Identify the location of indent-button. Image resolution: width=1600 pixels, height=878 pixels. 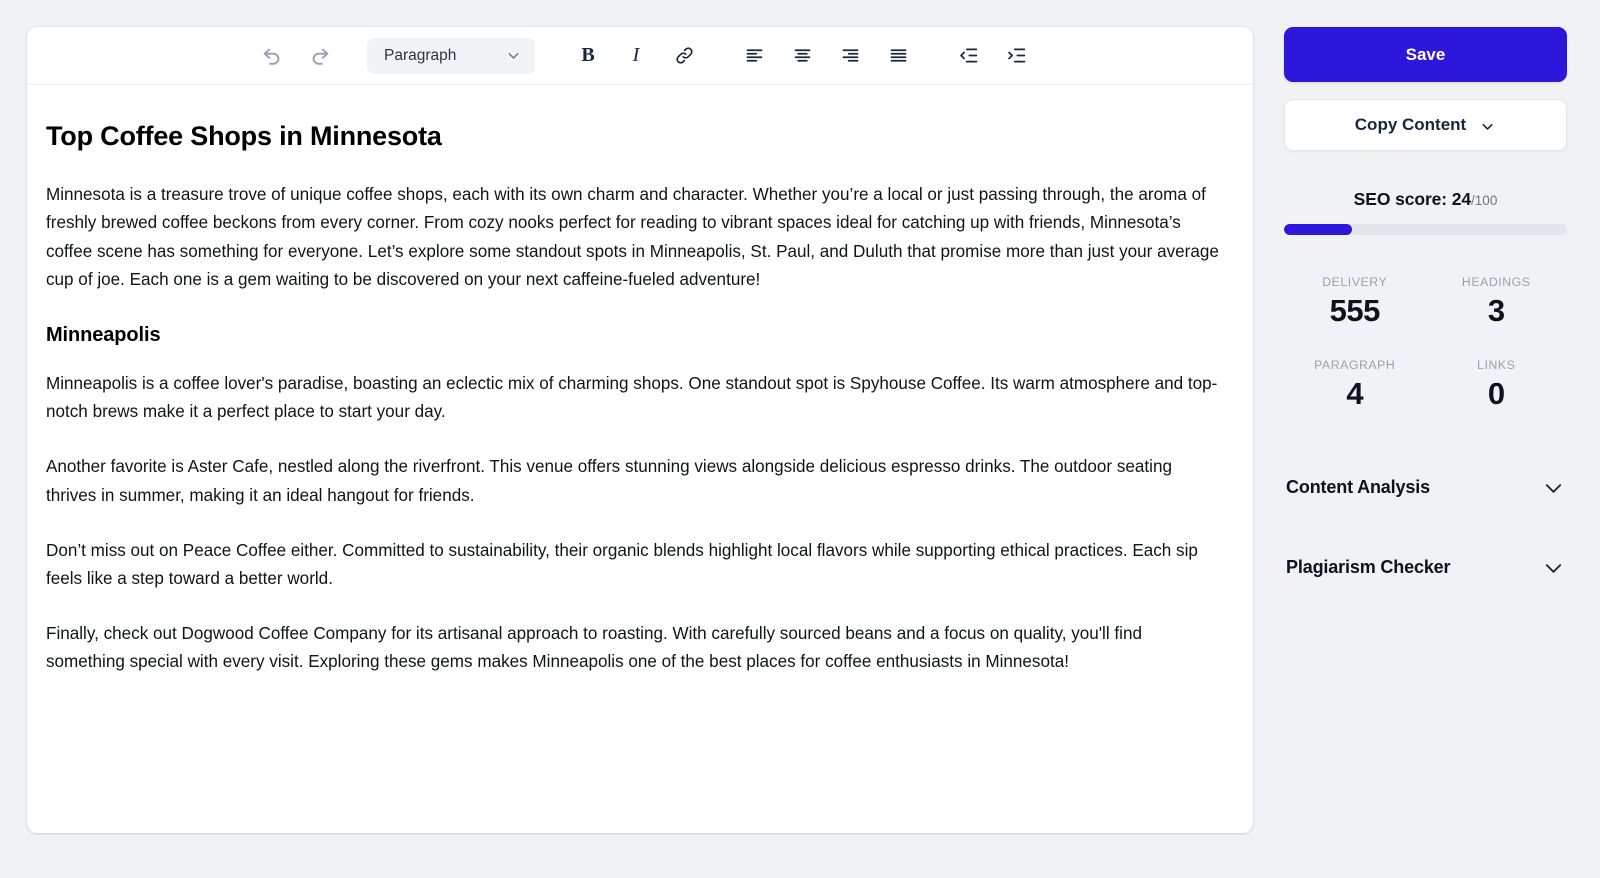
(1016, 56).